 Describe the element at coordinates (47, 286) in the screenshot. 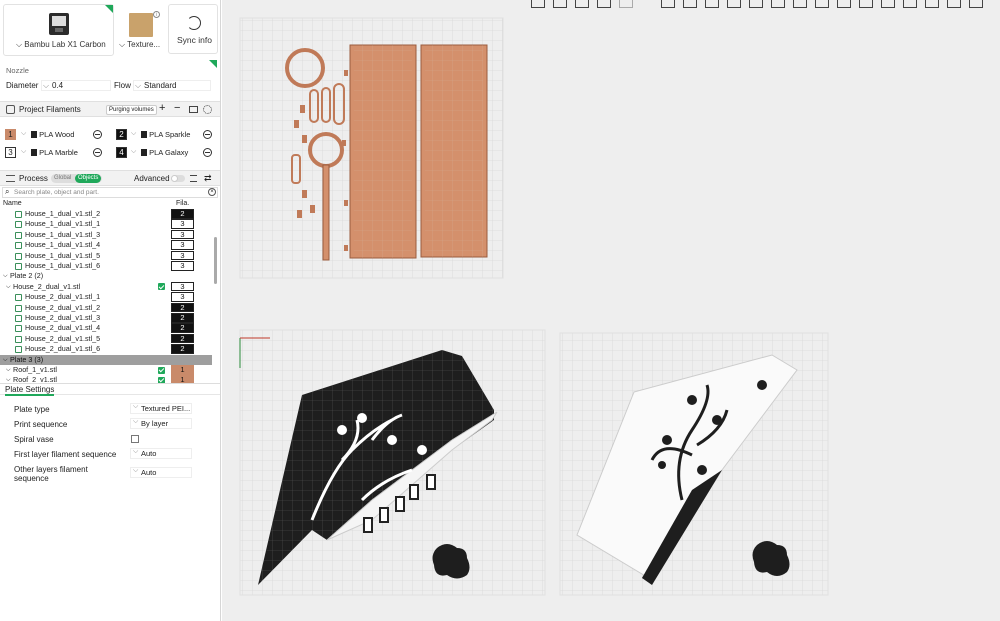

I see `row-name: House_2_dual_v1.stl` at that location.